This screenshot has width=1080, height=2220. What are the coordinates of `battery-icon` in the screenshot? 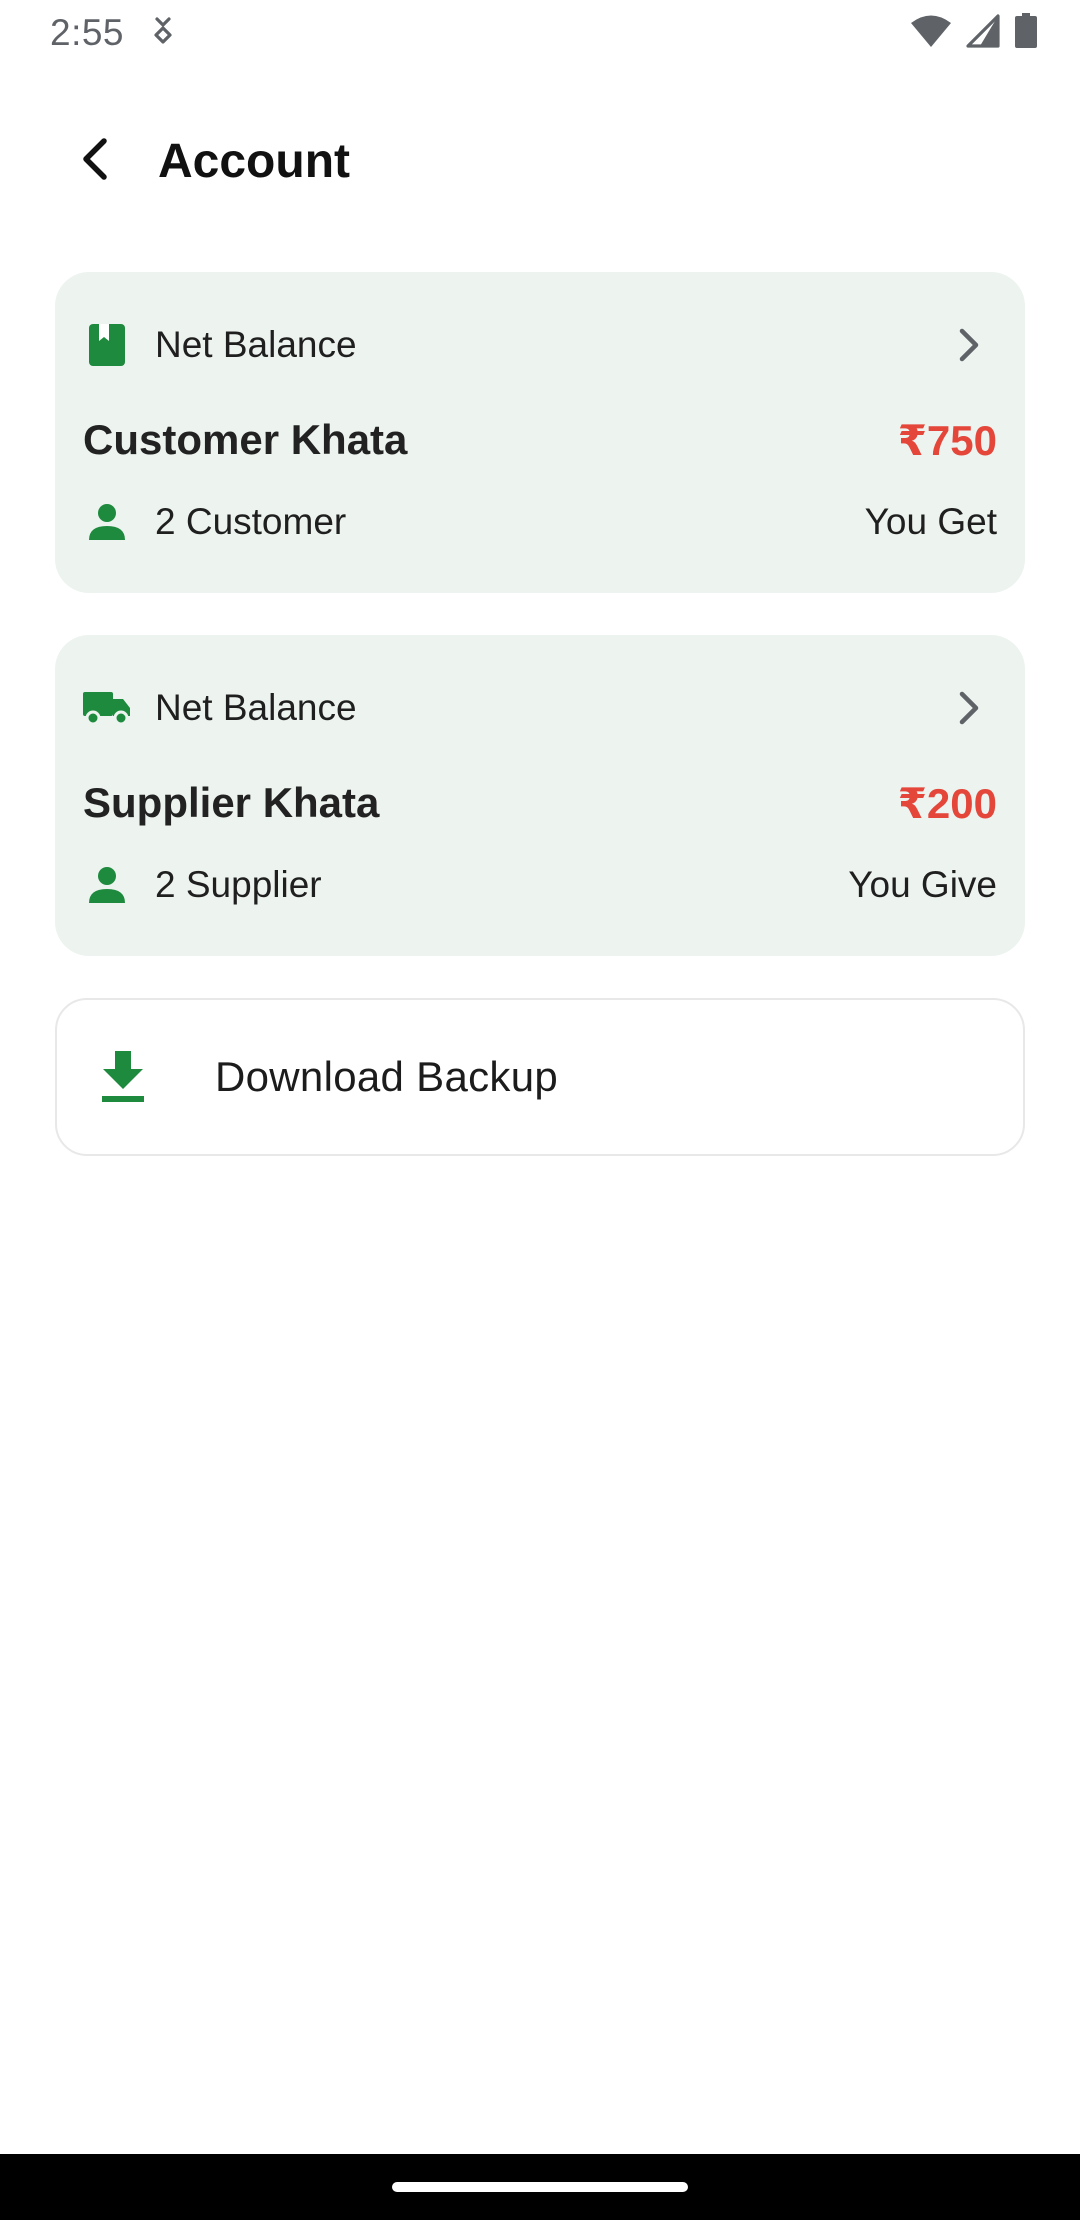 It's located at (1026, 33).